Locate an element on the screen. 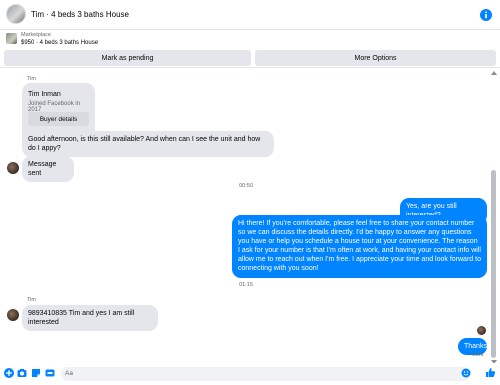  listing-actions: Mark as pending More Options is located at coordinates (250, 58).